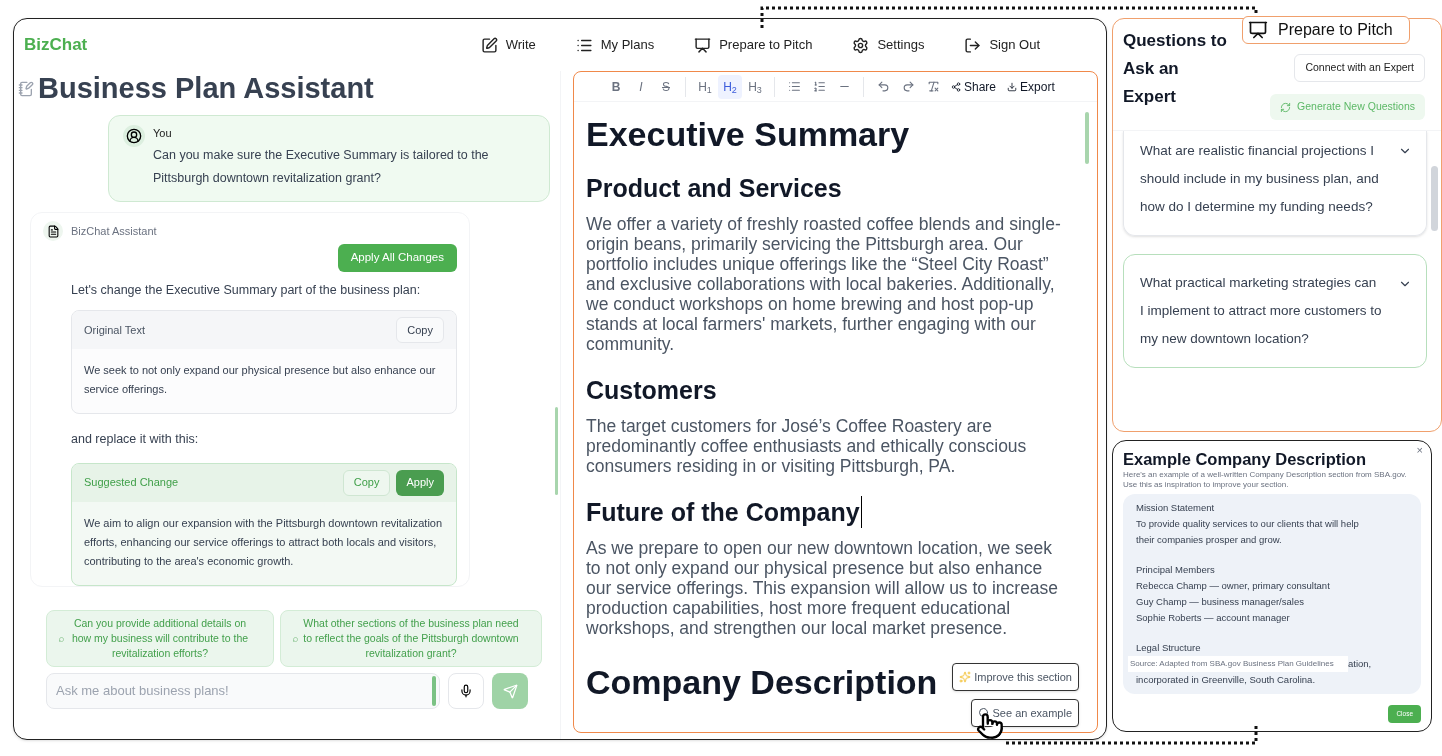 The height and width of the screenshot is (756, 1442). I want to click on example-text: Sophie Roberts — account manager, so click(1213, 618).